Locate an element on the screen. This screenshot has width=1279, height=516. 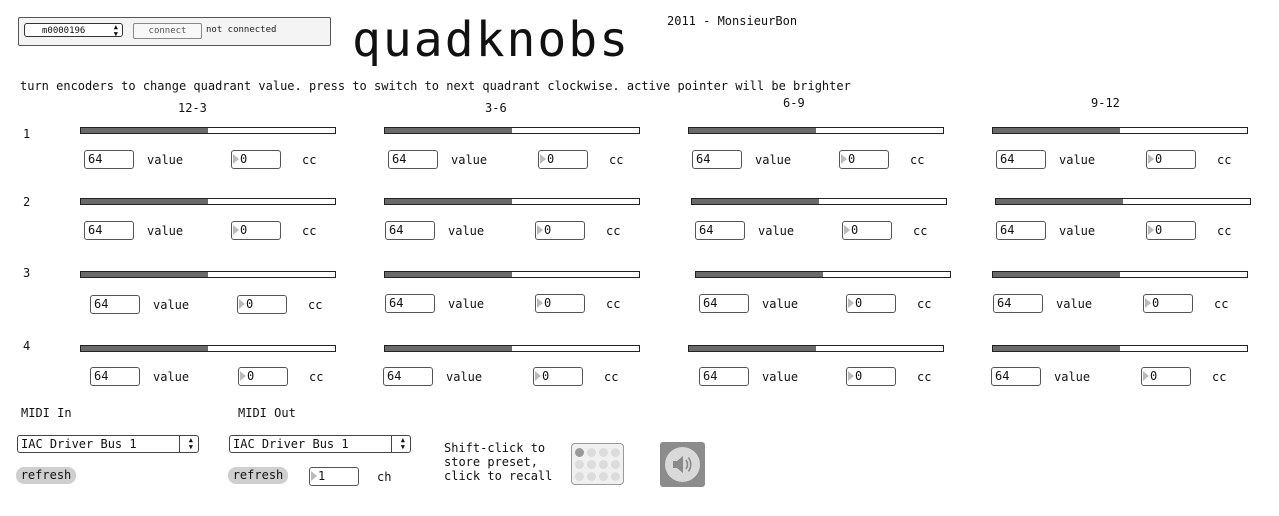
channel-label: ch is located at coordinates (384, 477).